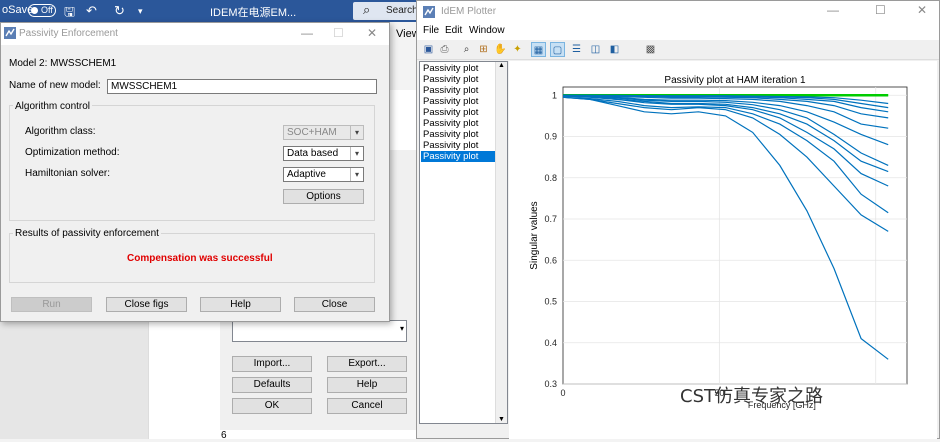  I want to click on layout-single-icon: ▢, so click(557, 49).